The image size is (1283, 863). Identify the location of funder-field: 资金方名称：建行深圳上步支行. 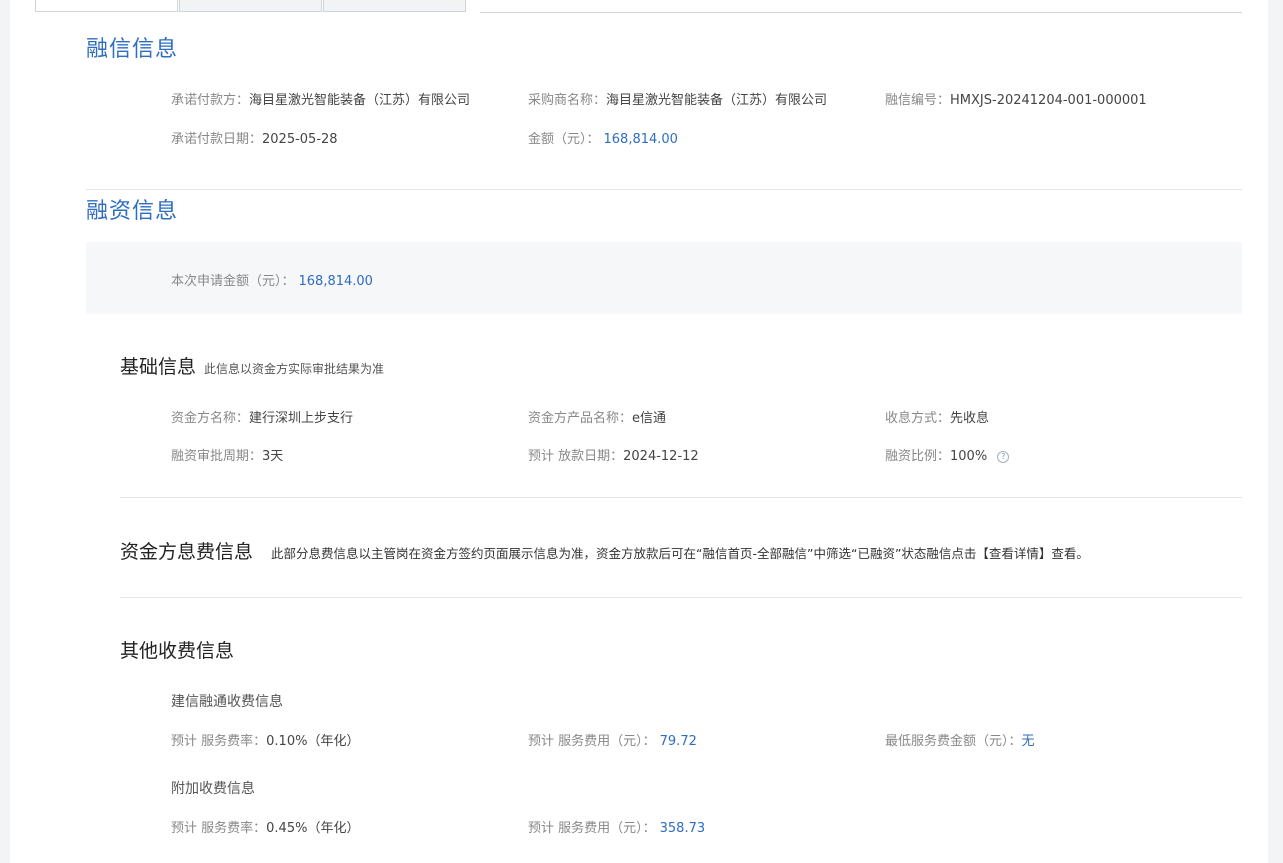
(262, 416).